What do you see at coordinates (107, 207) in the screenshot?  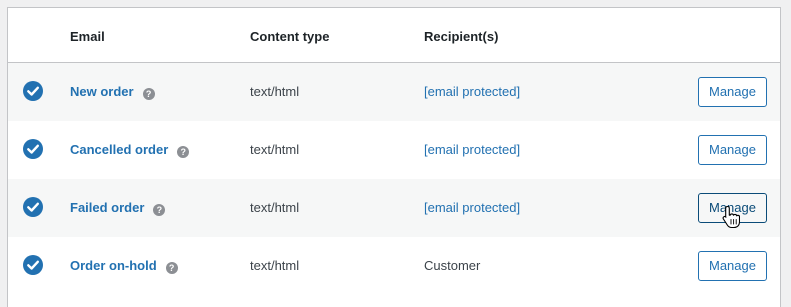 I see `email-name-label: Failed order` at bounding box center [107, 207].